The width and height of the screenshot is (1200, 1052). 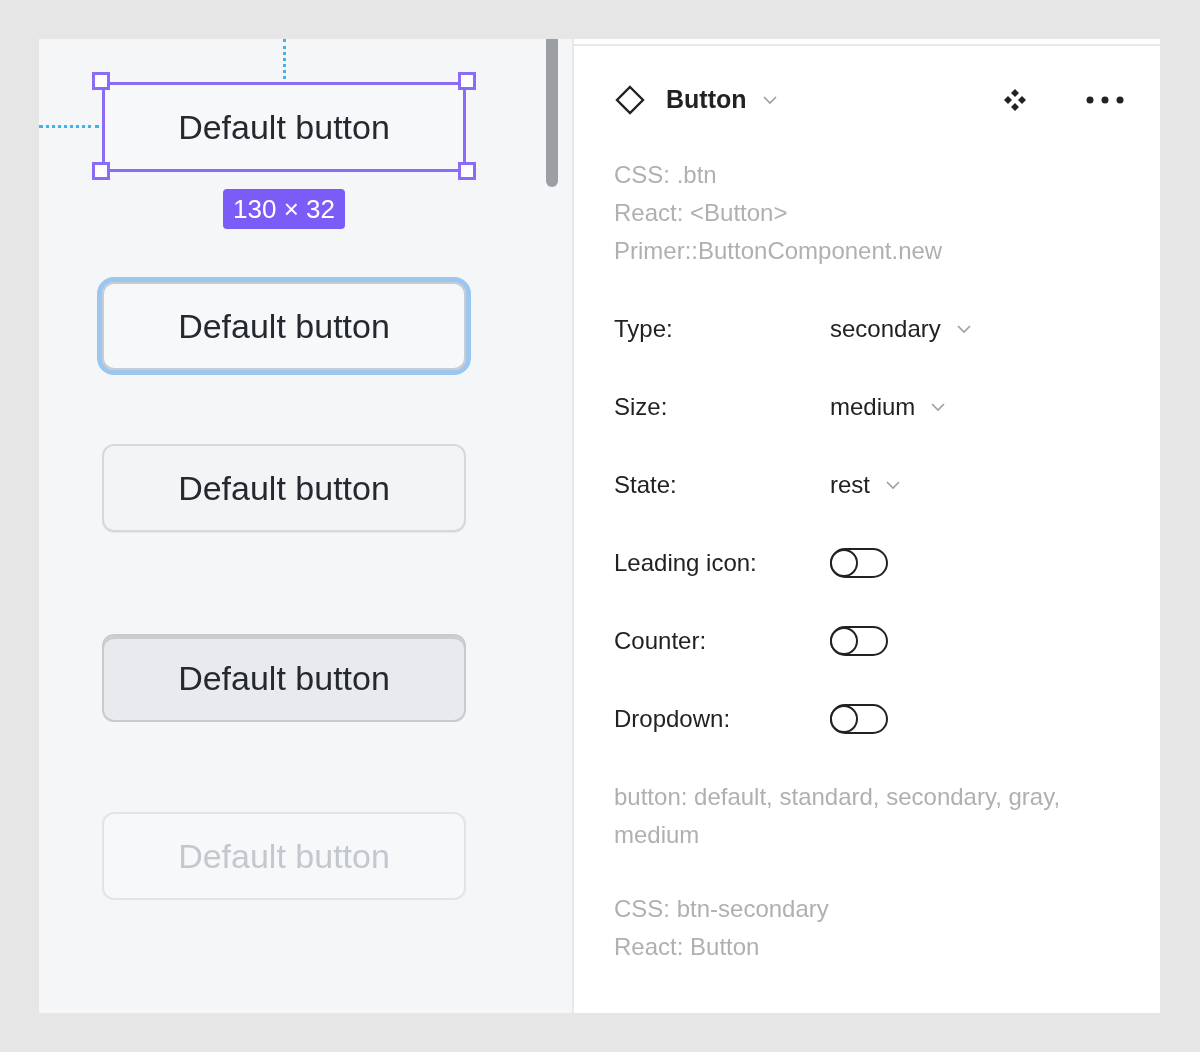 I want to click on component-instance-icon, so click(x=1015, y=100).